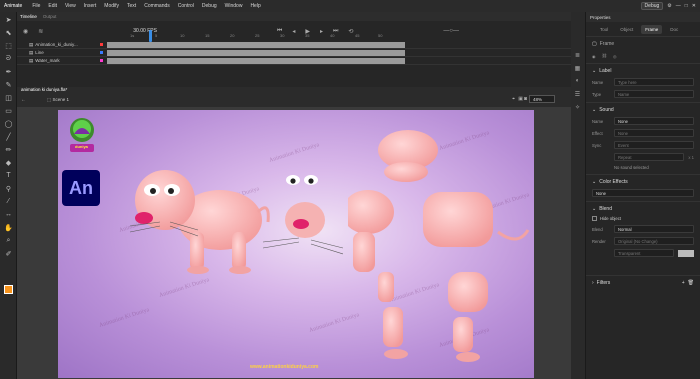 This screenshot has height=379, width=700. Describe the element at coordinates (23, 100) in the screenshot. I see `back-arrow-icon: ←` at that location.